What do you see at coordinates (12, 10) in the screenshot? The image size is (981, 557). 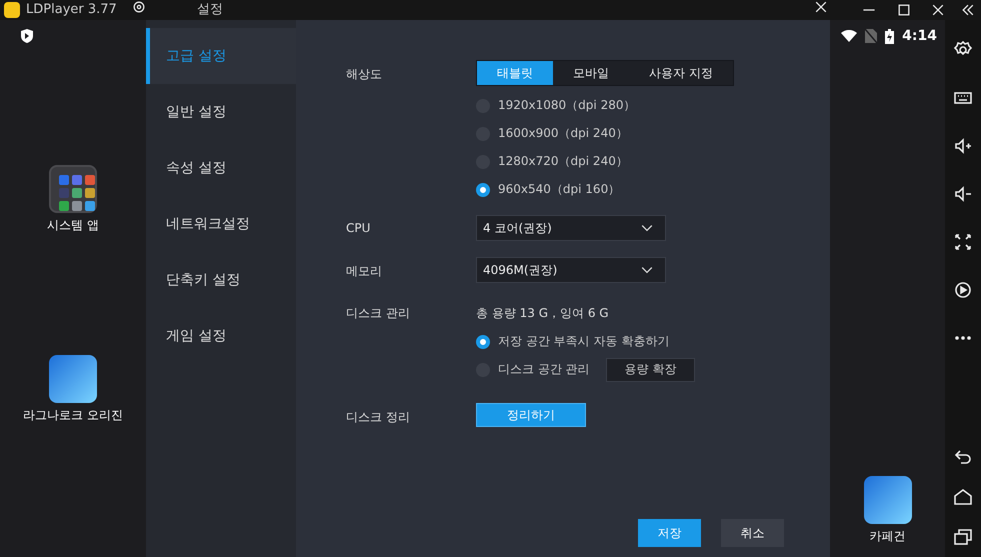 I see `logo-icon` at bounding box center [12, 10].